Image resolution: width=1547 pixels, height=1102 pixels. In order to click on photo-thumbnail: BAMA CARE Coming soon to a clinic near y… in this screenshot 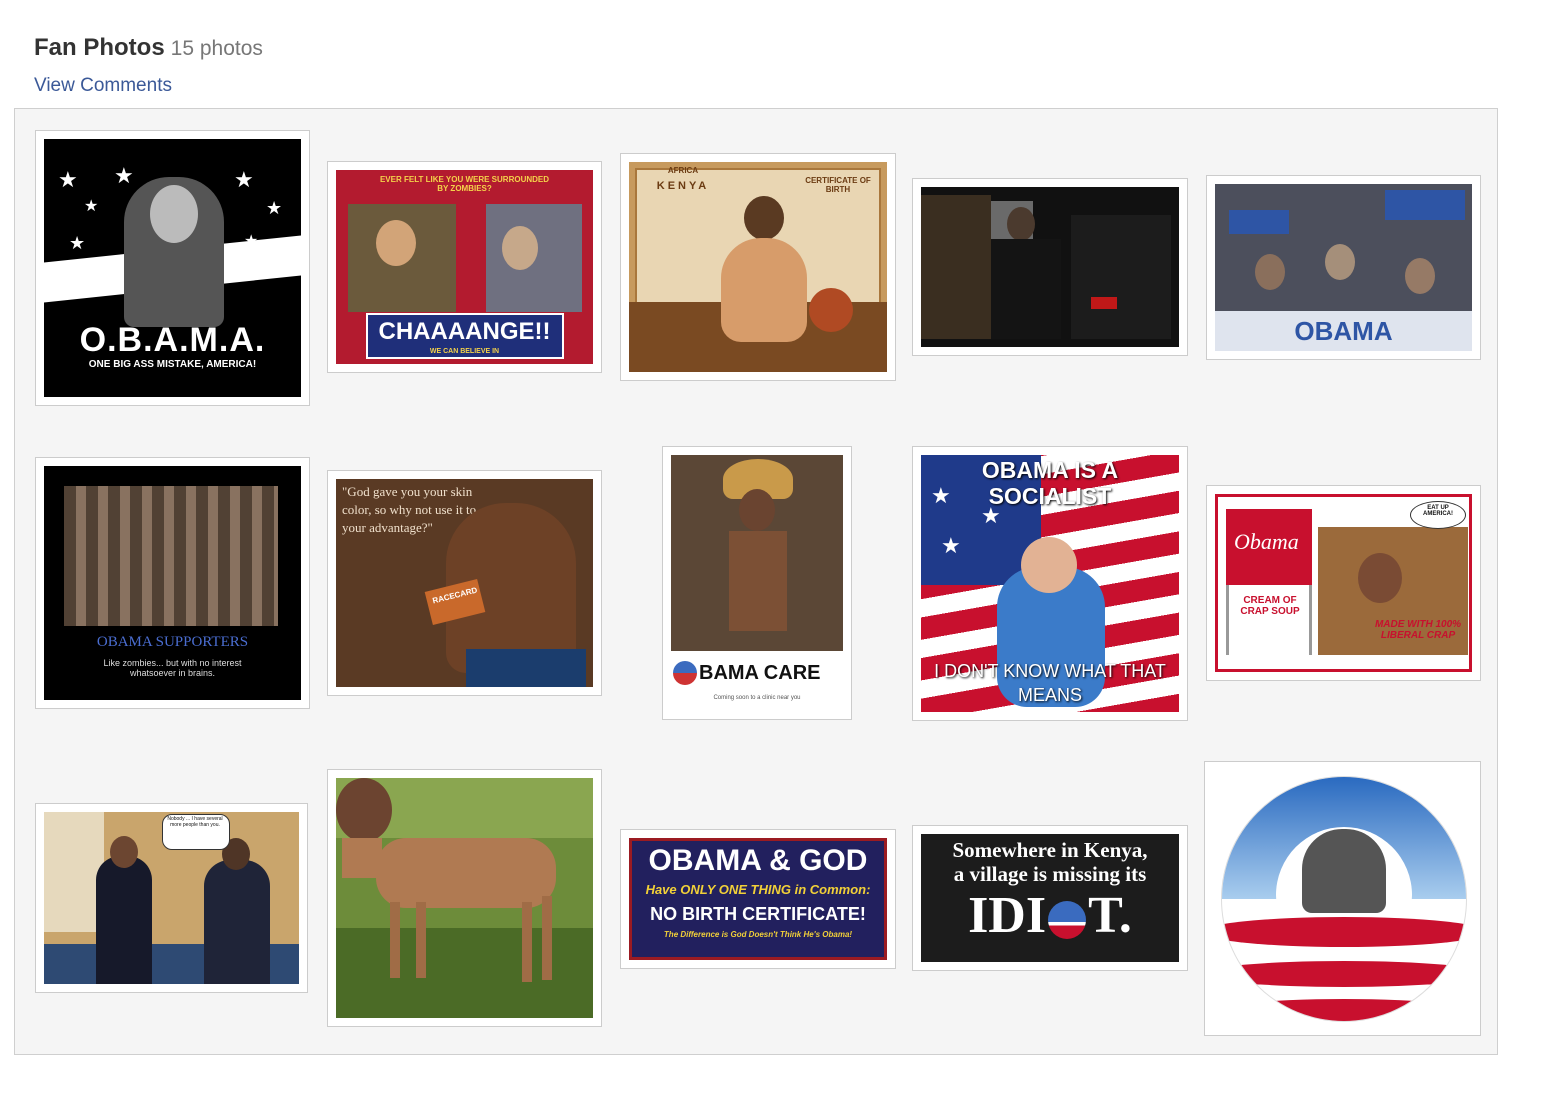, I will do `click(757, 583)`.